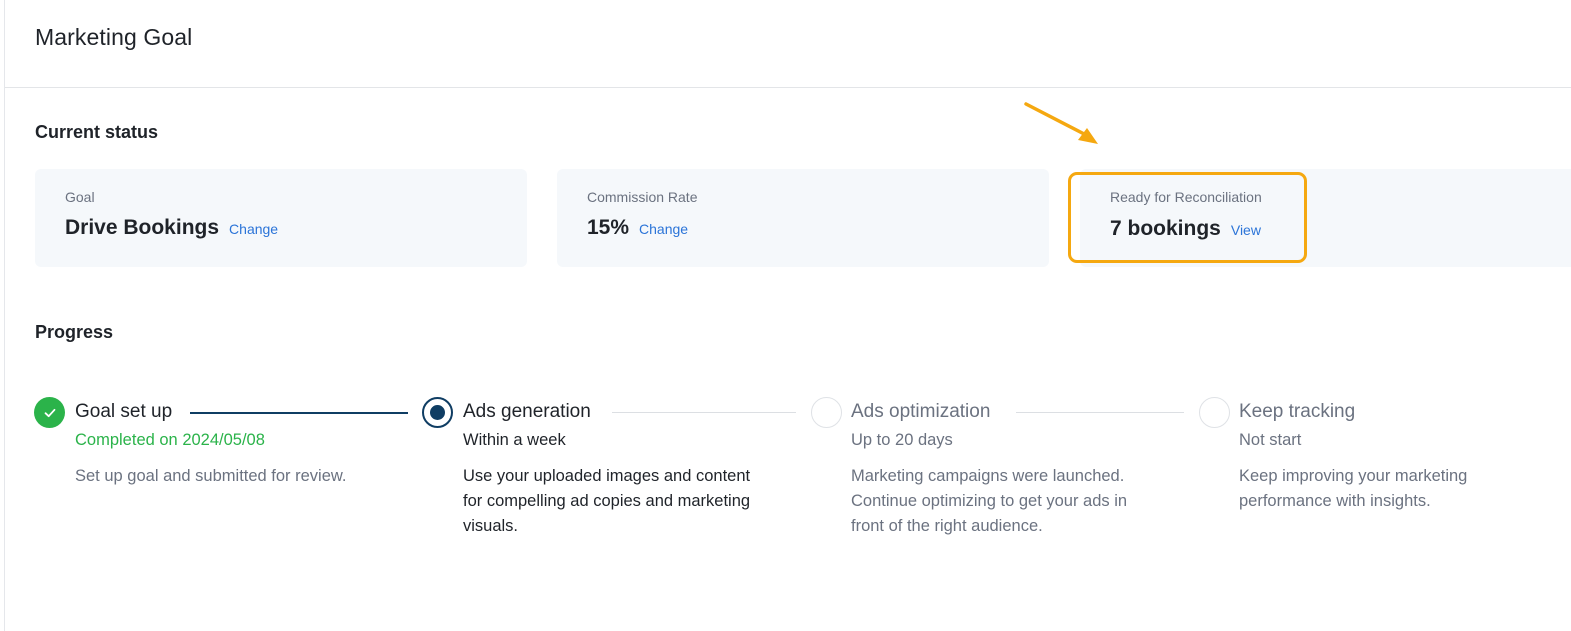  I want to click on commission-rate-label: Commission Rate, so click(642, 197).